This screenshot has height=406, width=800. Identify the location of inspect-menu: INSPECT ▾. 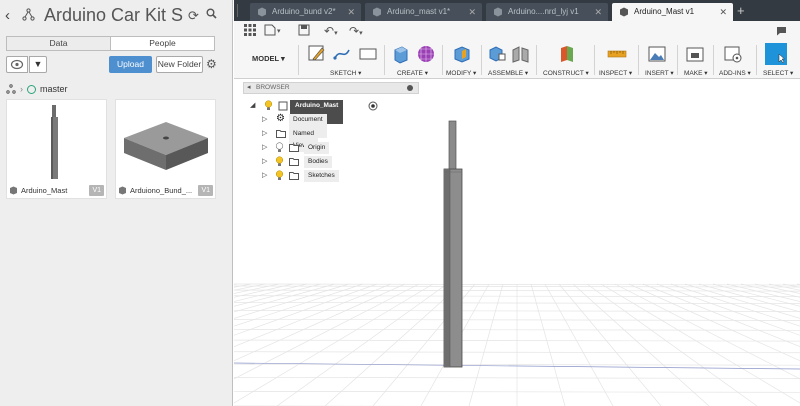
(615, 73).